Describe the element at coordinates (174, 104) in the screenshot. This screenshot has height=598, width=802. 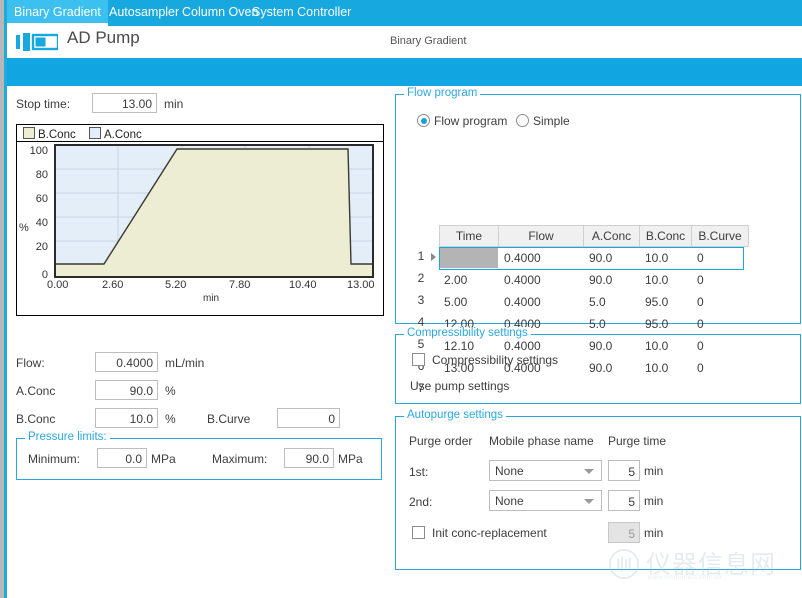
I see `stop-time-unit: min` at that location.